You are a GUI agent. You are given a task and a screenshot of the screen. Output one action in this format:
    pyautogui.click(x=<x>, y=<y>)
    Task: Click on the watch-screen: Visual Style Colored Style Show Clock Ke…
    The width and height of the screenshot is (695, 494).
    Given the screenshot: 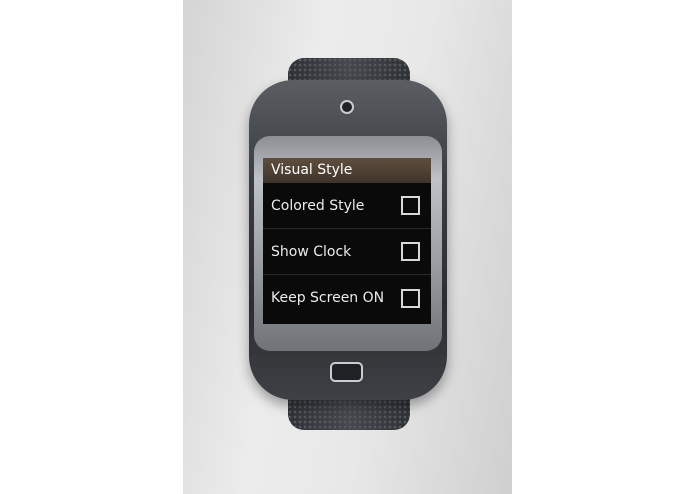 What is the action you would take?
    pyautogui.click(x=347, y=241)
    